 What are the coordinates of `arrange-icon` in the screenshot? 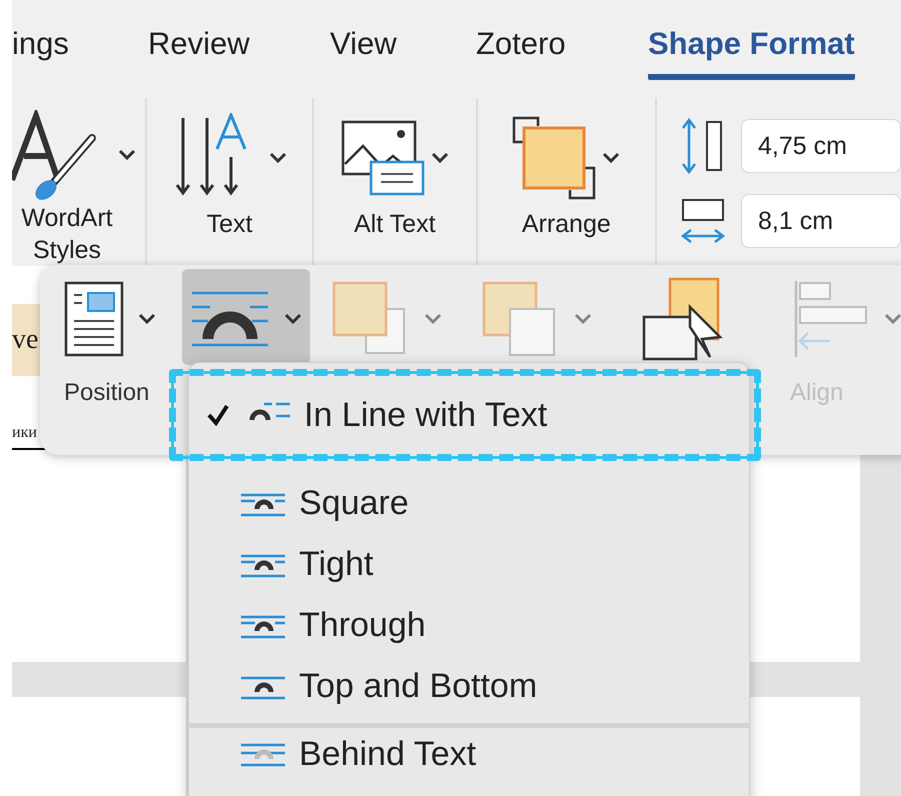 It's located at (554, 158).